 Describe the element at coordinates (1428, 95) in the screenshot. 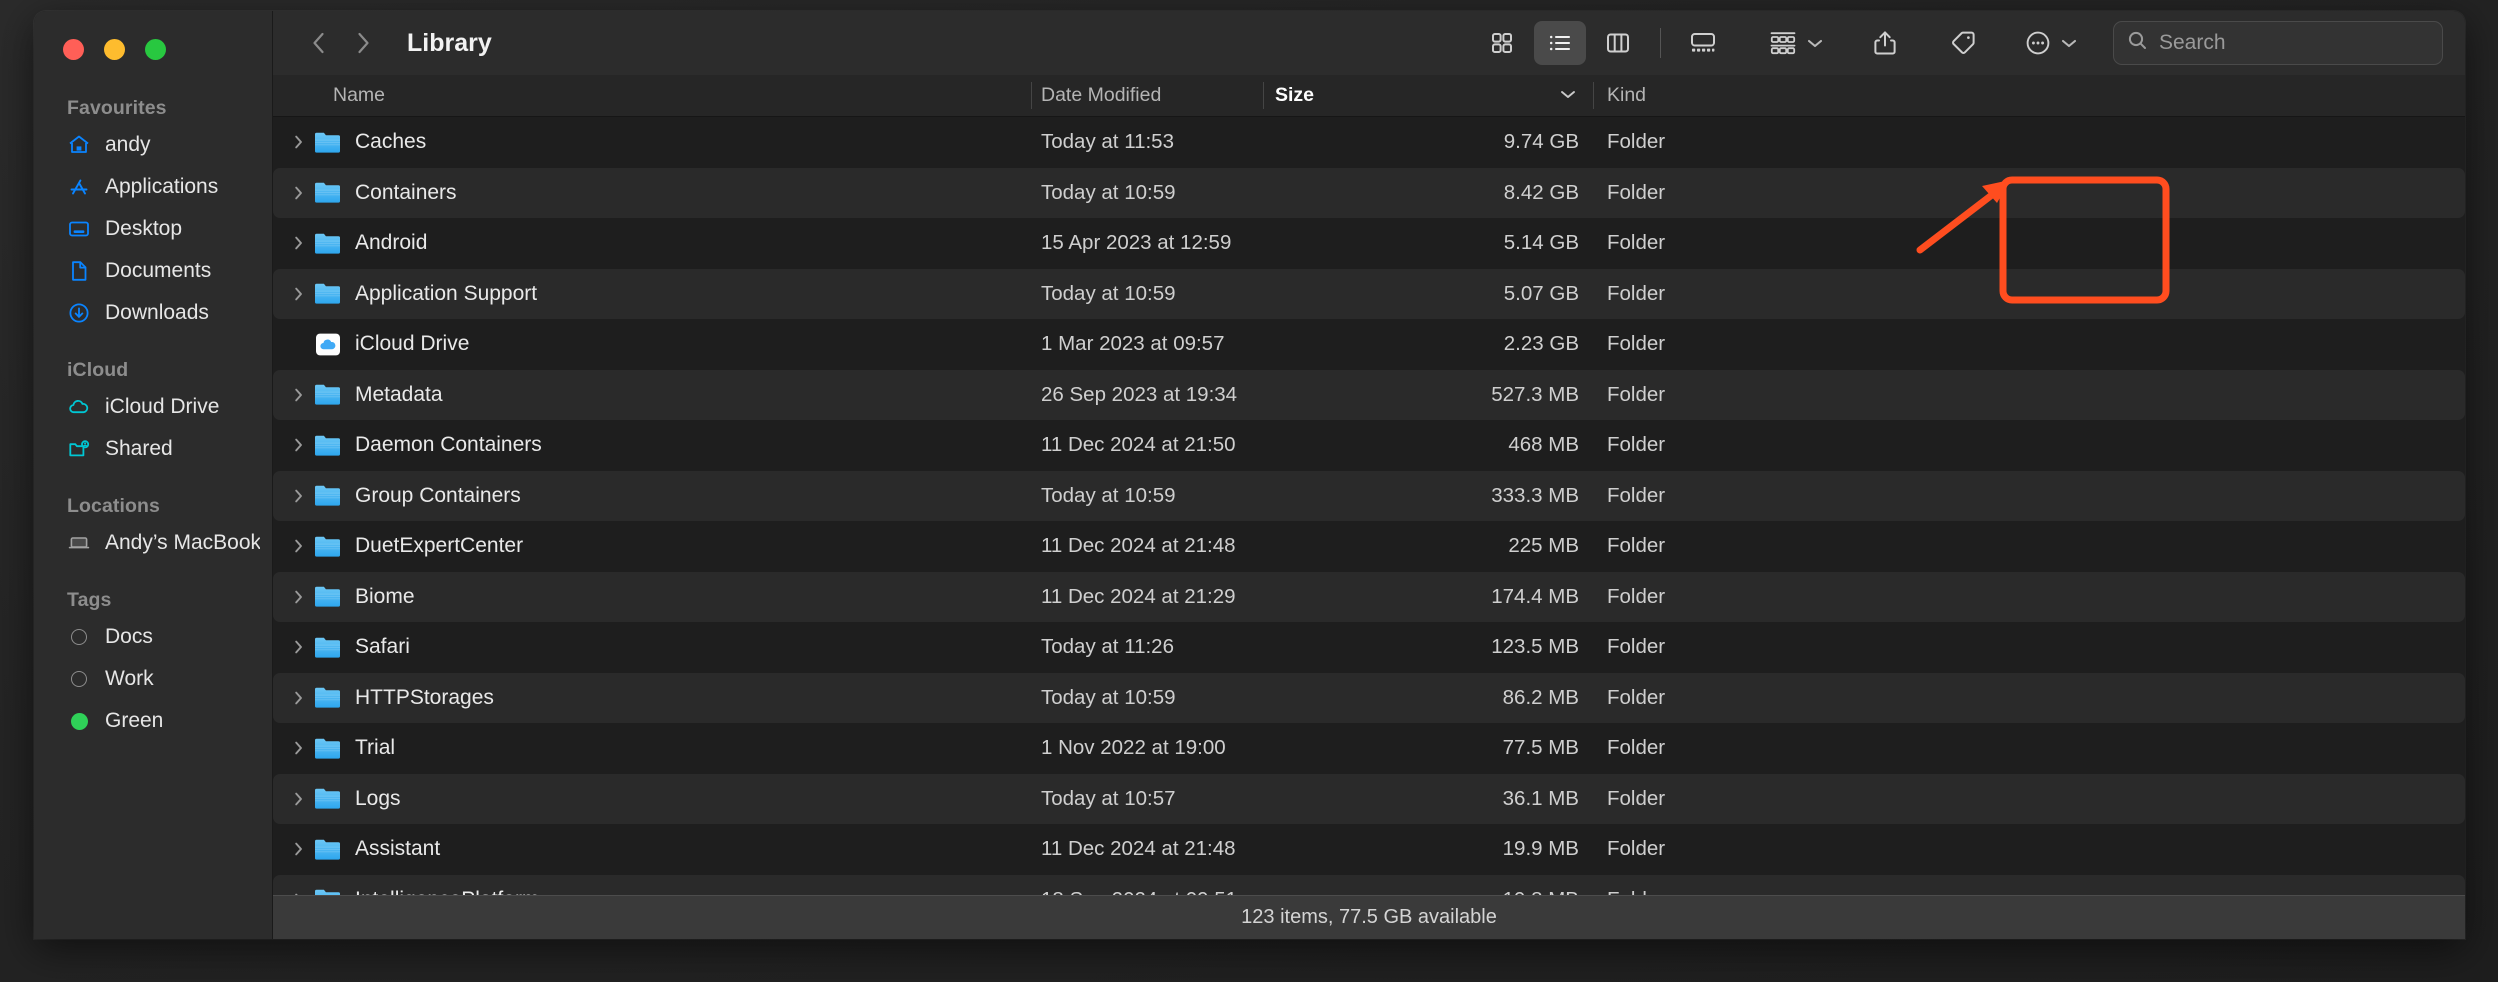

I see `column-header-size: Size` at that location.